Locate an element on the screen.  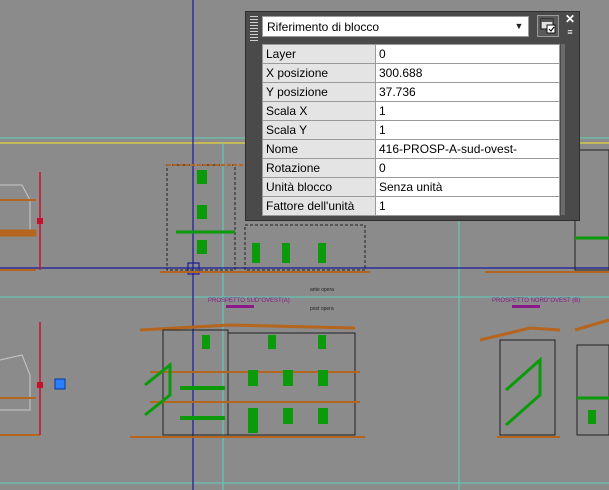
object-type-dropdown: Riferimento di blocco ▼ is located at coordinates (395, 26).